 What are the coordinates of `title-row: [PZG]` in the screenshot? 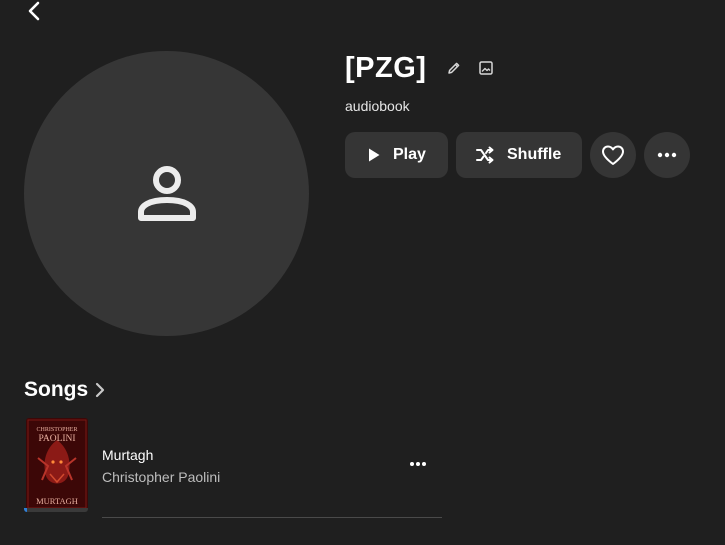 It's located at (420, 68).